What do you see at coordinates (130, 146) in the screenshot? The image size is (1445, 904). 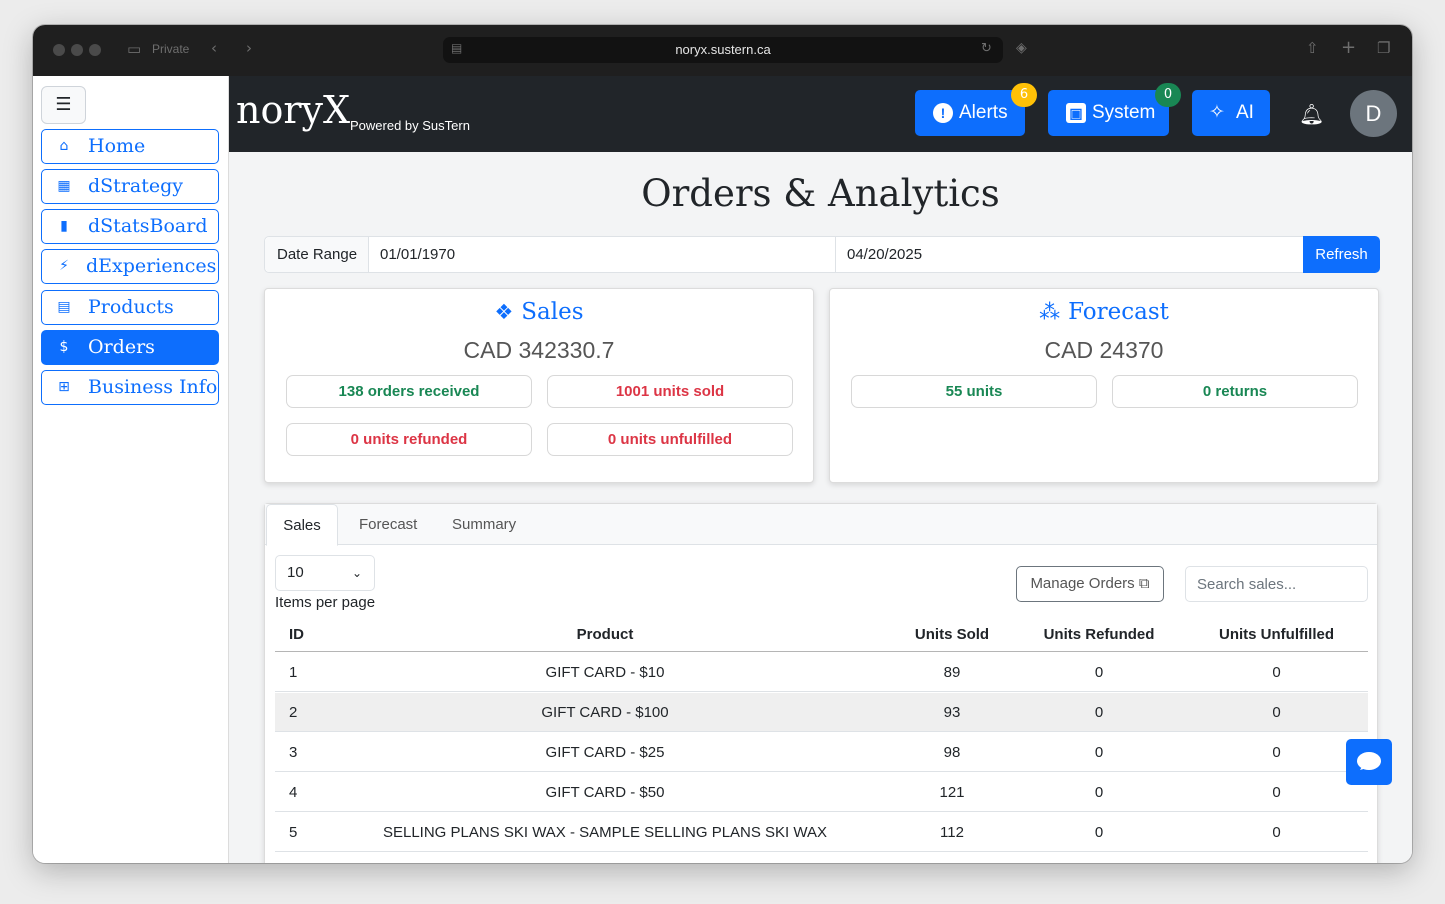 I see `sidebar-item-home: ⌂ Home` at bounding box center [130, 146].